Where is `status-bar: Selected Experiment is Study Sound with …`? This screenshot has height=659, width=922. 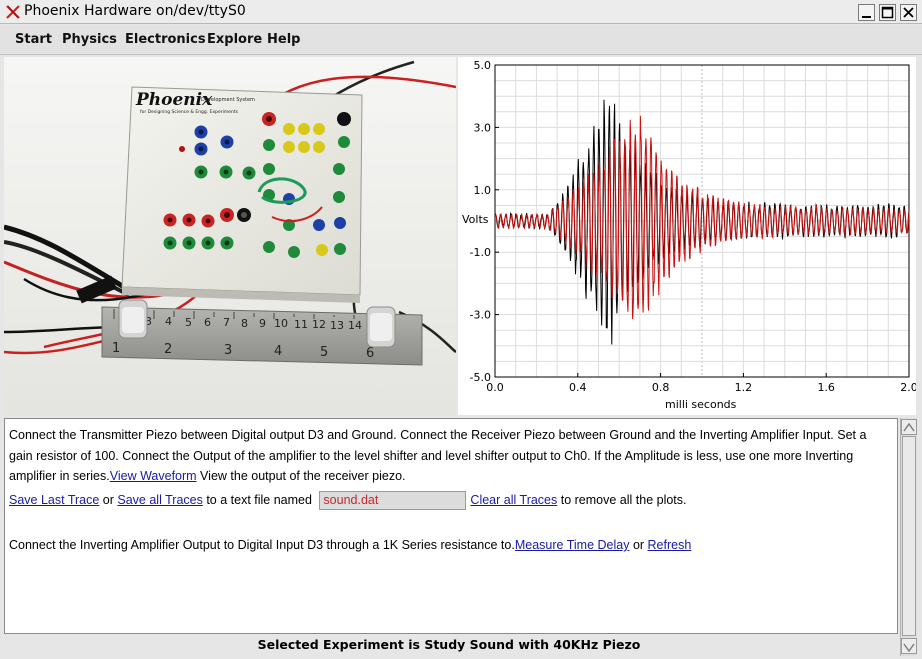 status-bar: Selected Experiment is Study Sound with … is located at coordinates (449, 644).